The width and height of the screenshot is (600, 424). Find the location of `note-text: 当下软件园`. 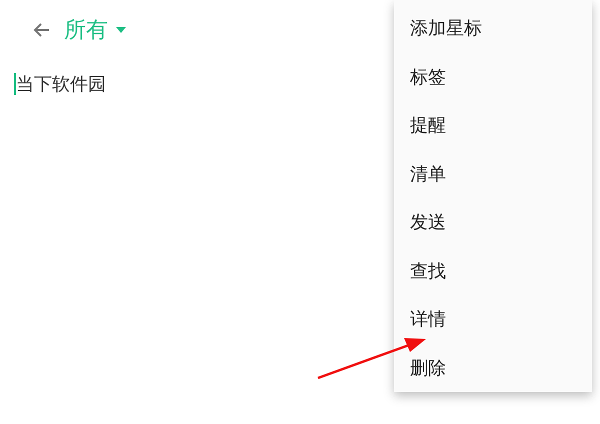

note-text: 当下软件园 is located at coordinates (61, 84).